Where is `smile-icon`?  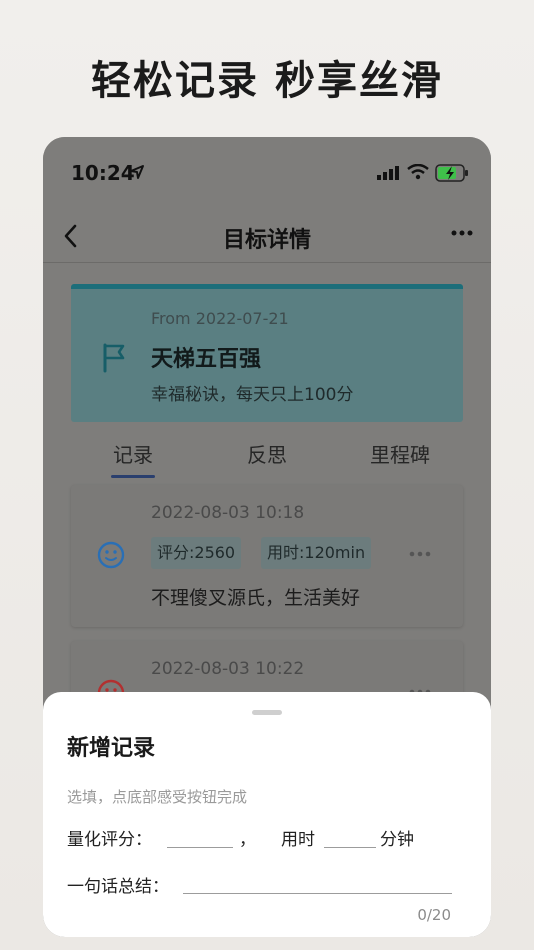 smile-icon is located at coordinates (111, 555).